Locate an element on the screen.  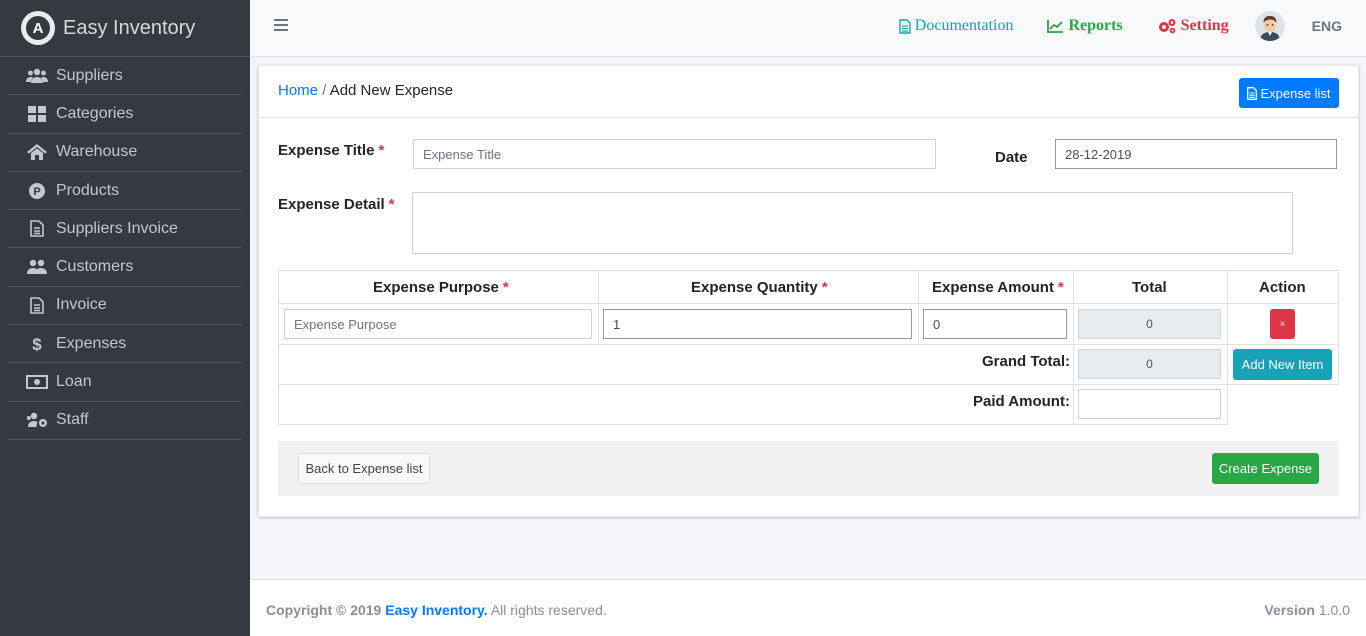
dollar-icon: $ is located at coordinates (37, 344).